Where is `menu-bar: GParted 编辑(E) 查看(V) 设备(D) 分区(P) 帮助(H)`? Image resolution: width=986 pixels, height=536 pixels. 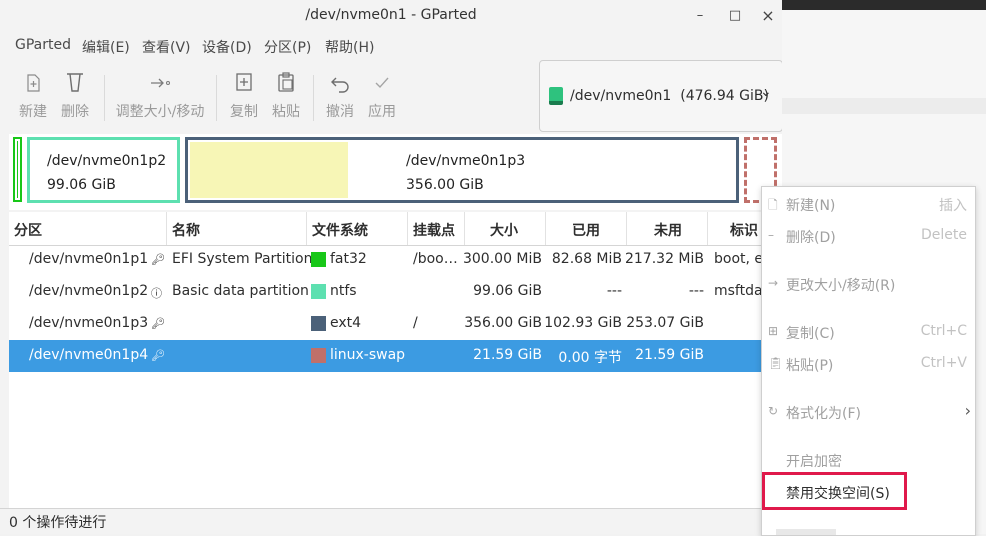
menu-bar: GParted 编辑(E) 查看(V) 设备(D) 分区(P) 帮助(H) is located at coordinates (391, 46).